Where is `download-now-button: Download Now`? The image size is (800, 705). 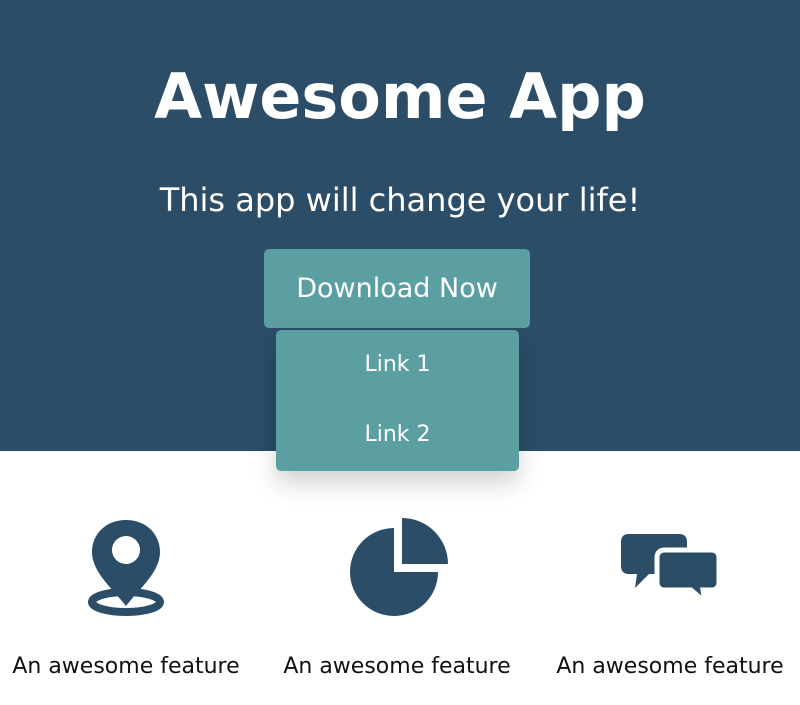 download-now-button: Download Now is located at coordinates (397, 288).